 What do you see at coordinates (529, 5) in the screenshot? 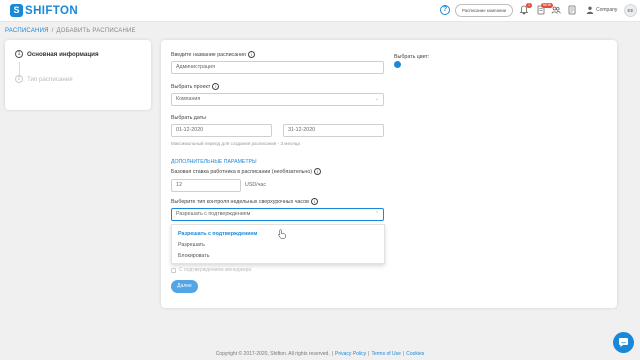
I see `notification-badge: 1` at bounding box center [529, 5].